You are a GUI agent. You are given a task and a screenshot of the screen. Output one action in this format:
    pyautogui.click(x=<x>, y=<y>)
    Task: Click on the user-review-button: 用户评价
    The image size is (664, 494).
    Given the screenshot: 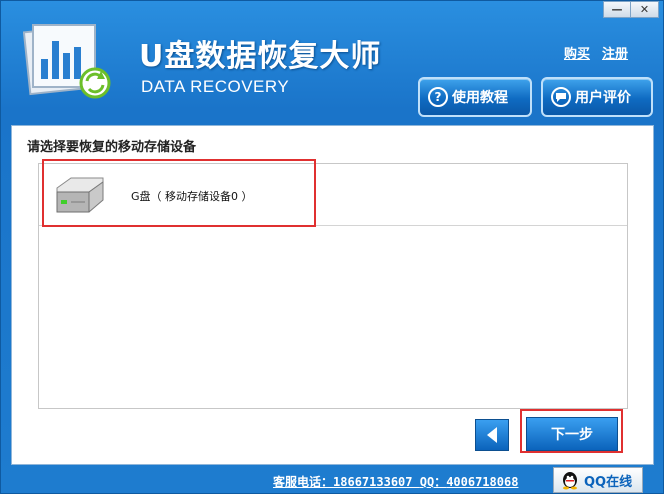 What is the action you would take?
    pyautogui.click(x=597, y=97)
    